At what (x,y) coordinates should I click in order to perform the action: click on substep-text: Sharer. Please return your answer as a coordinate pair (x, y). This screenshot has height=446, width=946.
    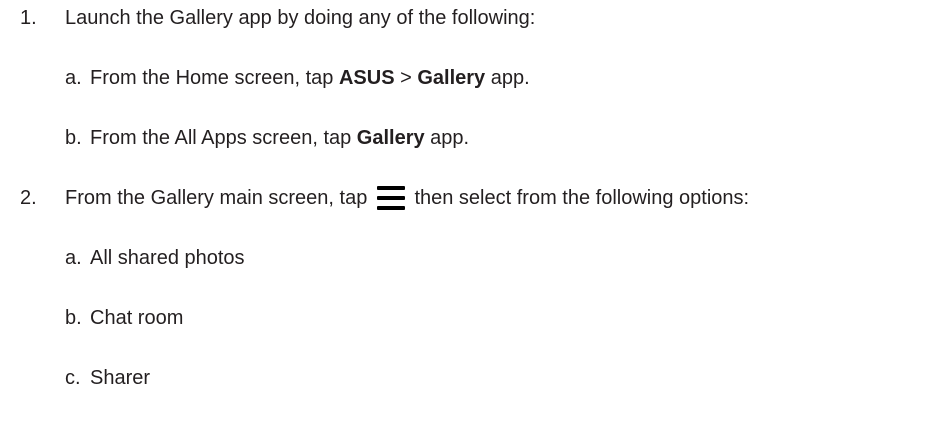
    Looking at the image, I should click on (120, 378).